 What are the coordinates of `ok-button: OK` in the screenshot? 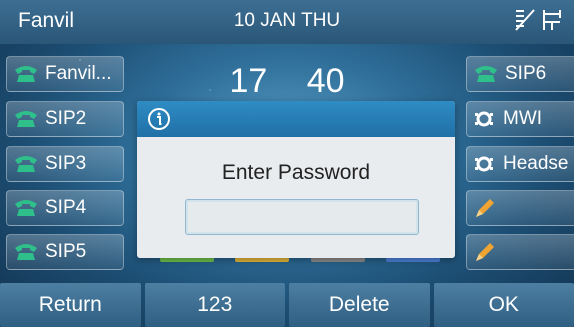 It's located at (503, 305).